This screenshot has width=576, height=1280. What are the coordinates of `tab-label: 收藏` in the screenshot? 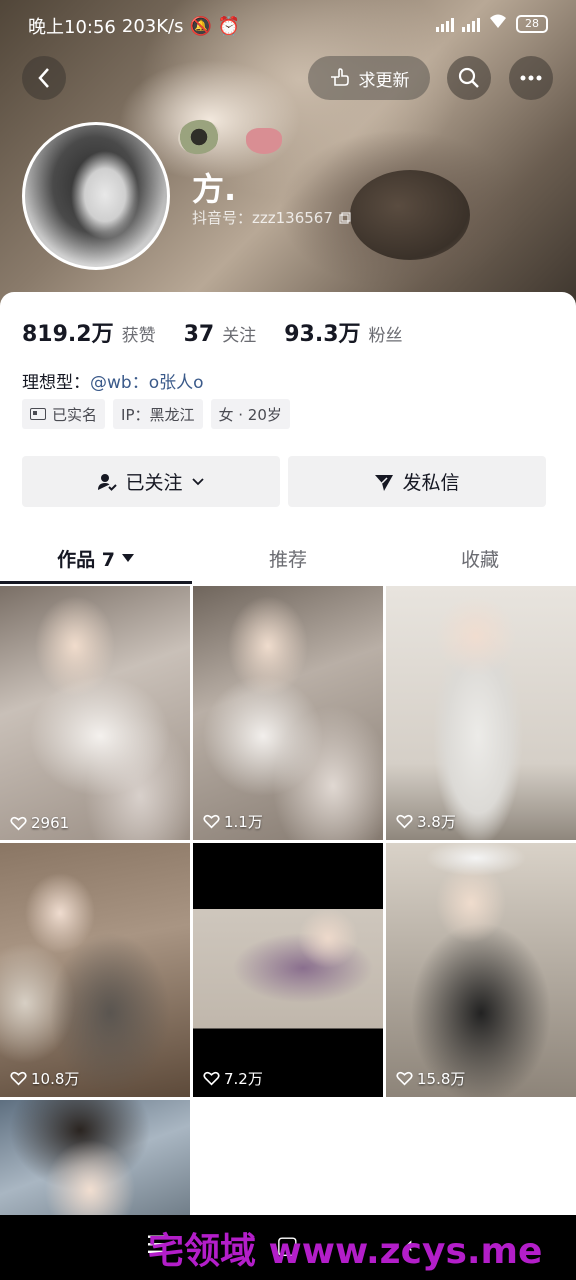 It's located at (479, 559).